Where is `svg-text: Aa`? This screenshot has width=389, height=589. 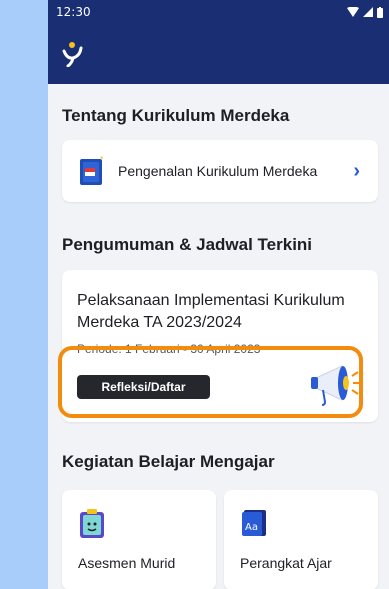 svg-text: Aa is located at coordinates (251, 527).